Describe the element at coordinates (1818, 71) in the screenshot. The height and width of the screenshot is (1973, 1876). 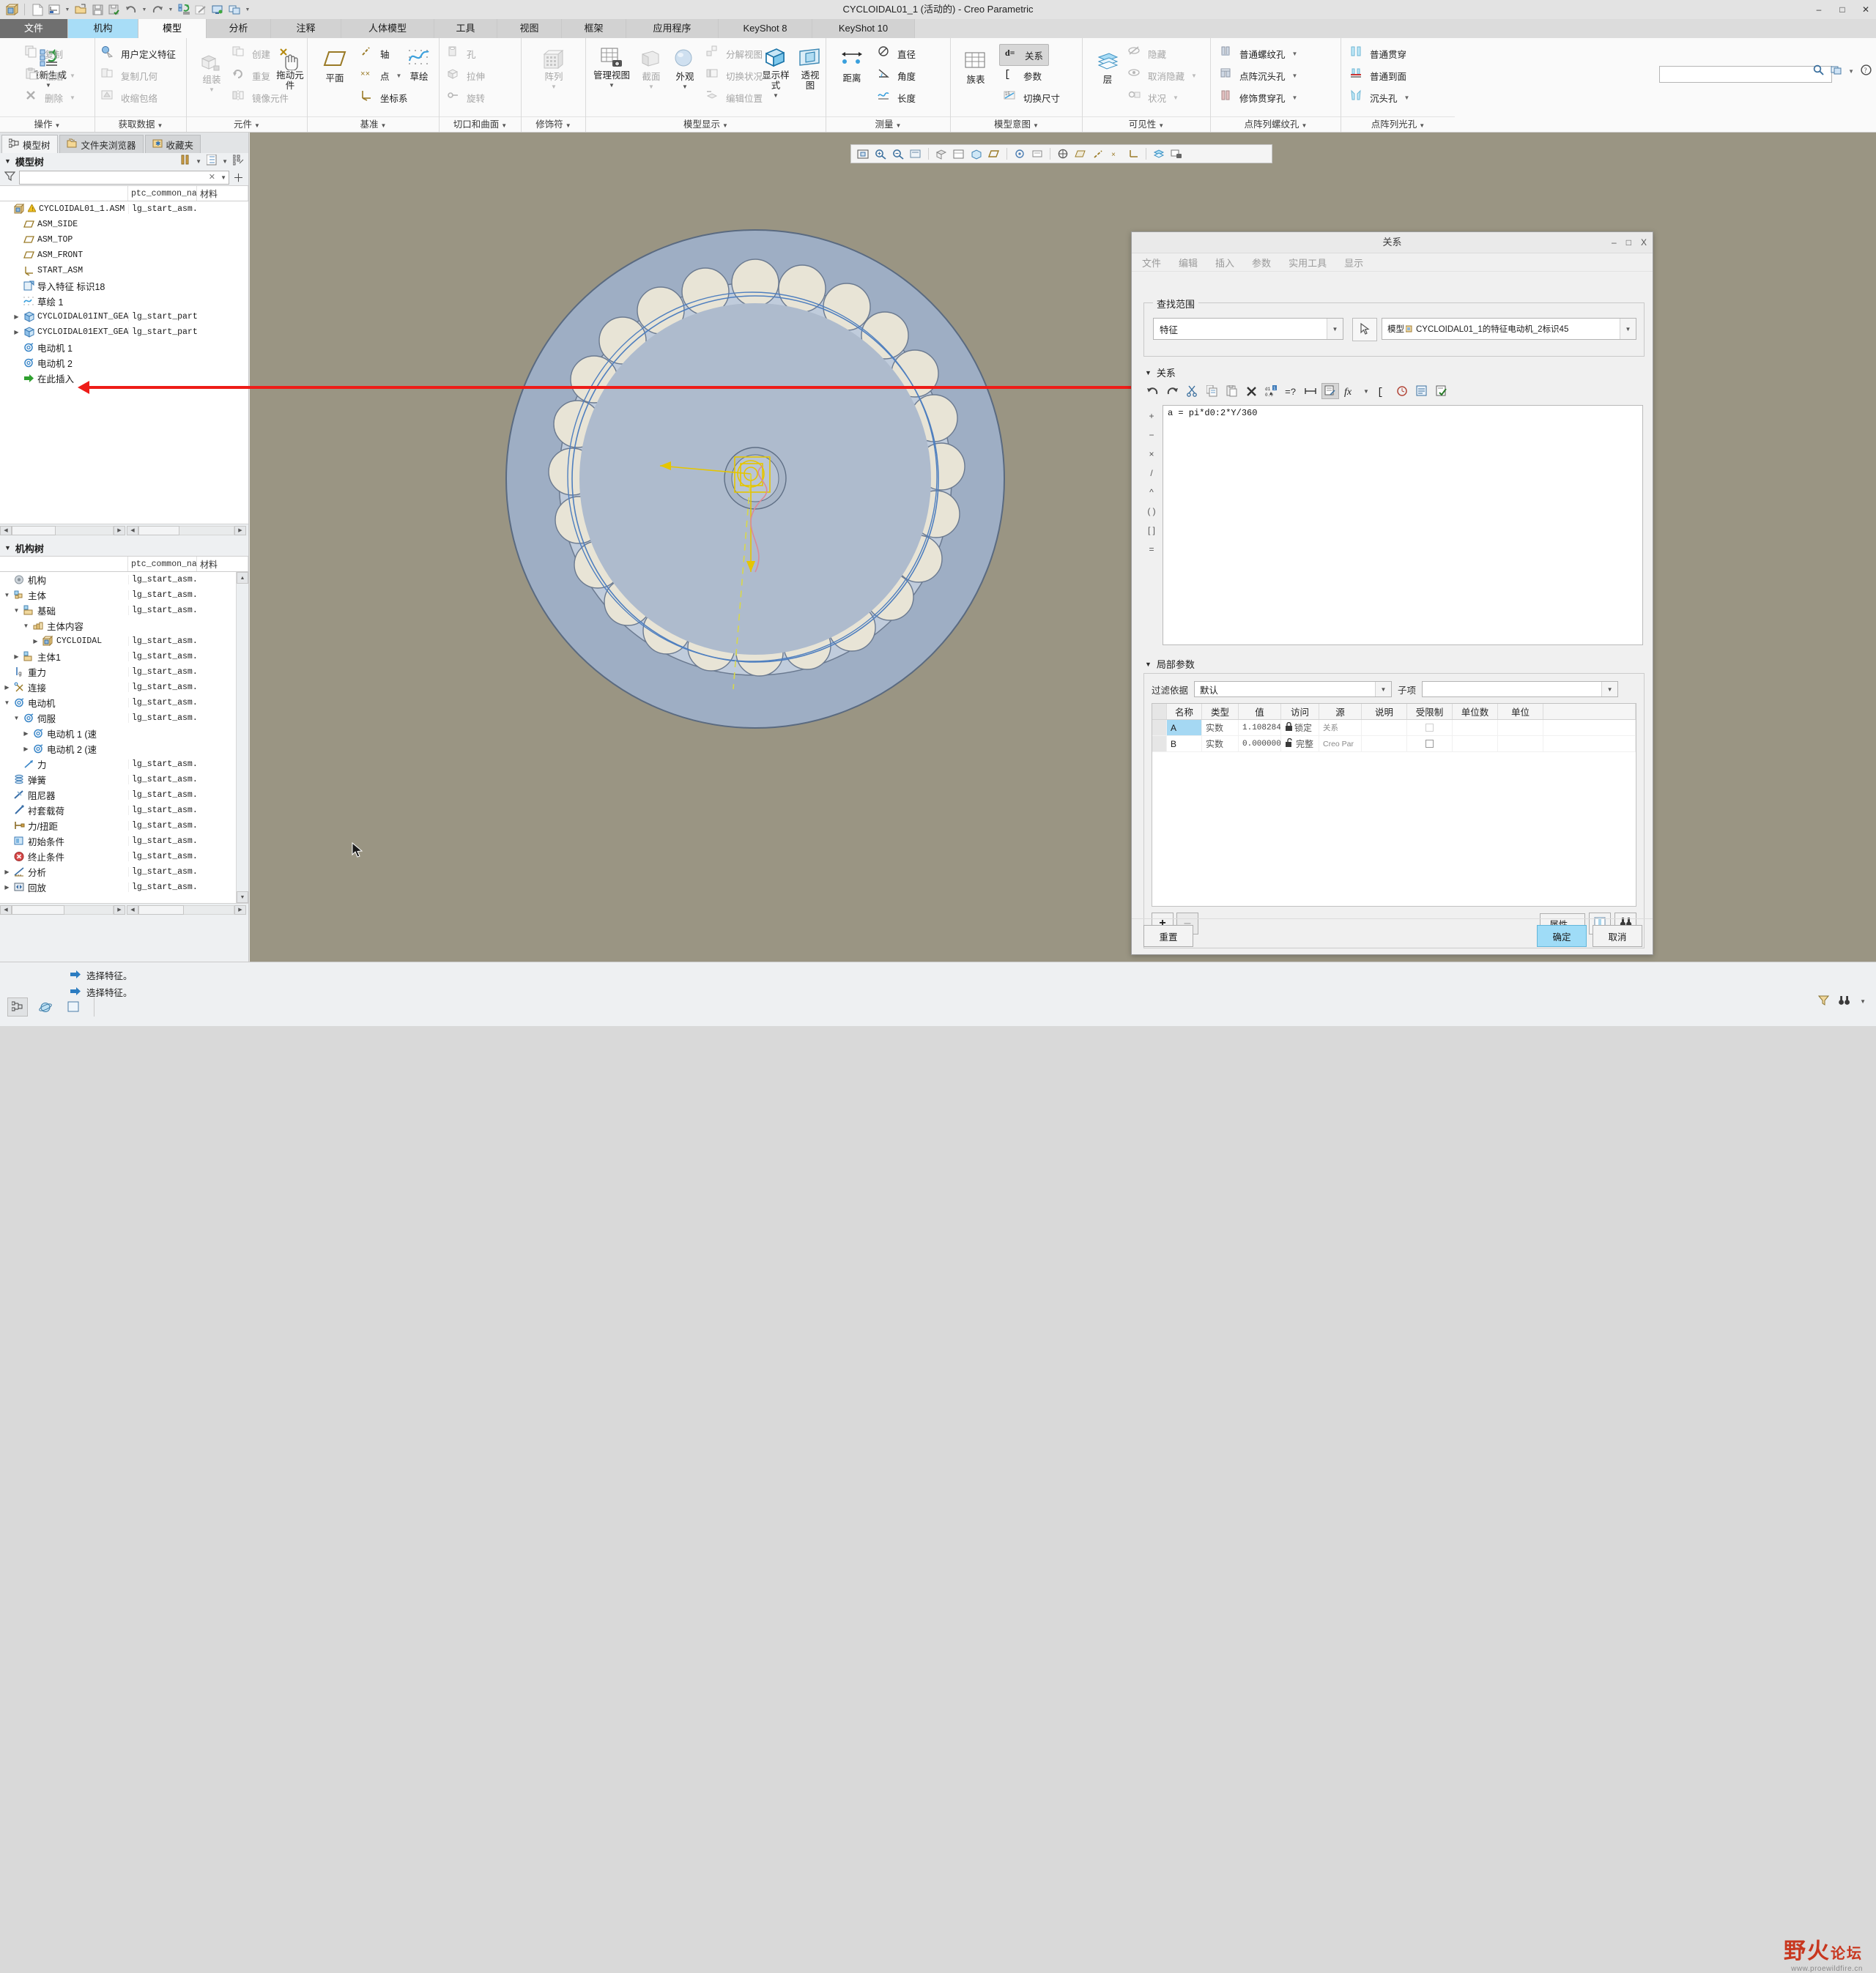
I see `search-icon` at that location.